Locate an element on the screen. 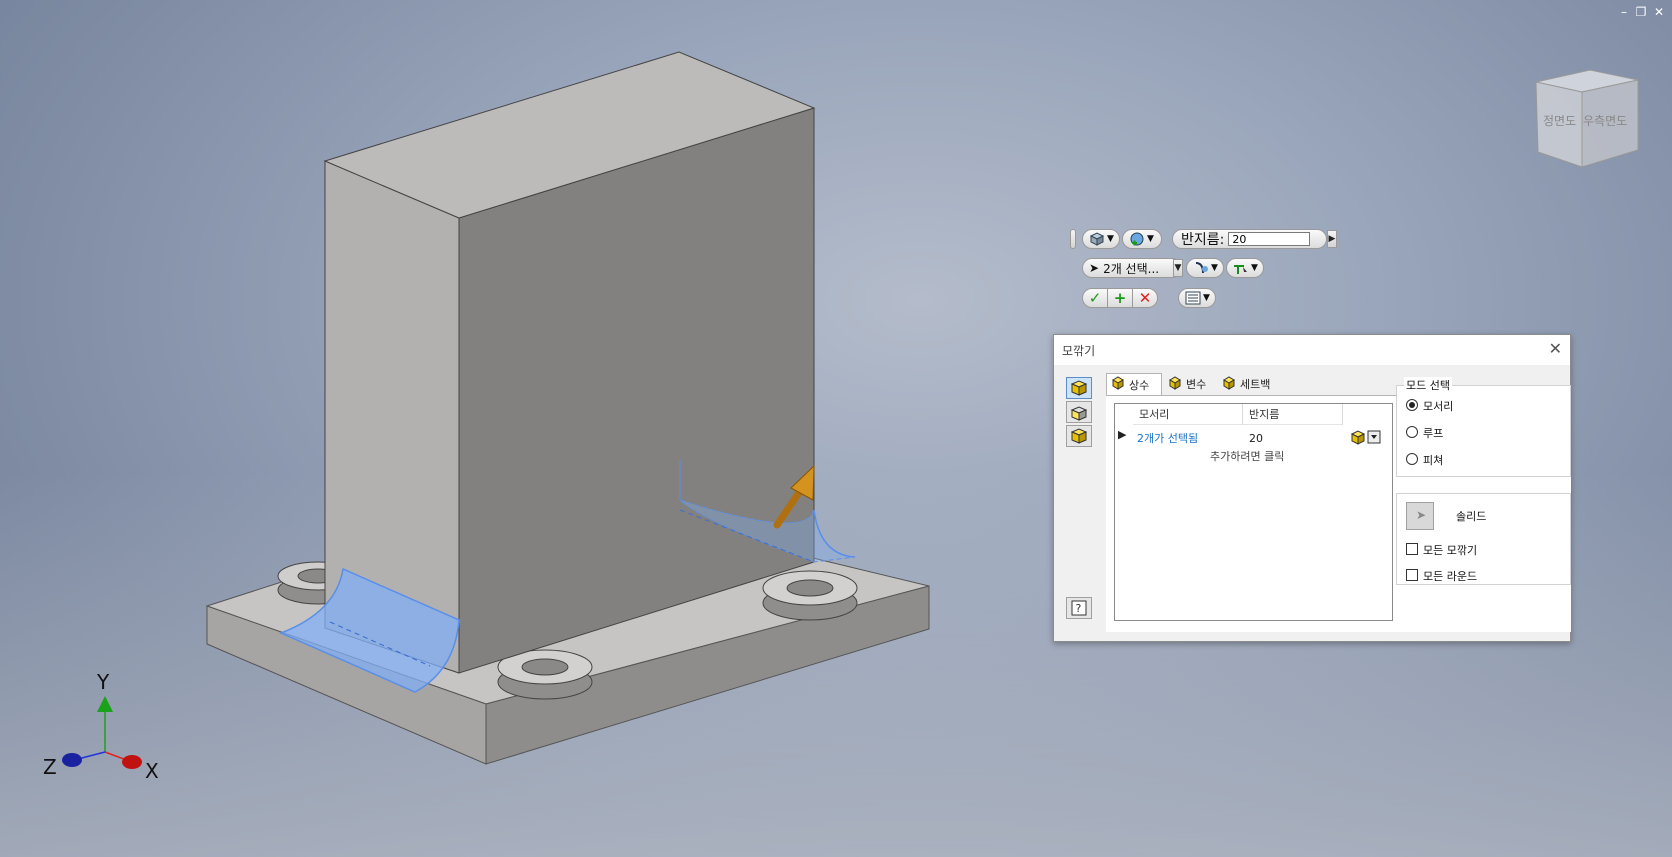  ok-check-icon: ✓ is located at coordinates (1095, 298).